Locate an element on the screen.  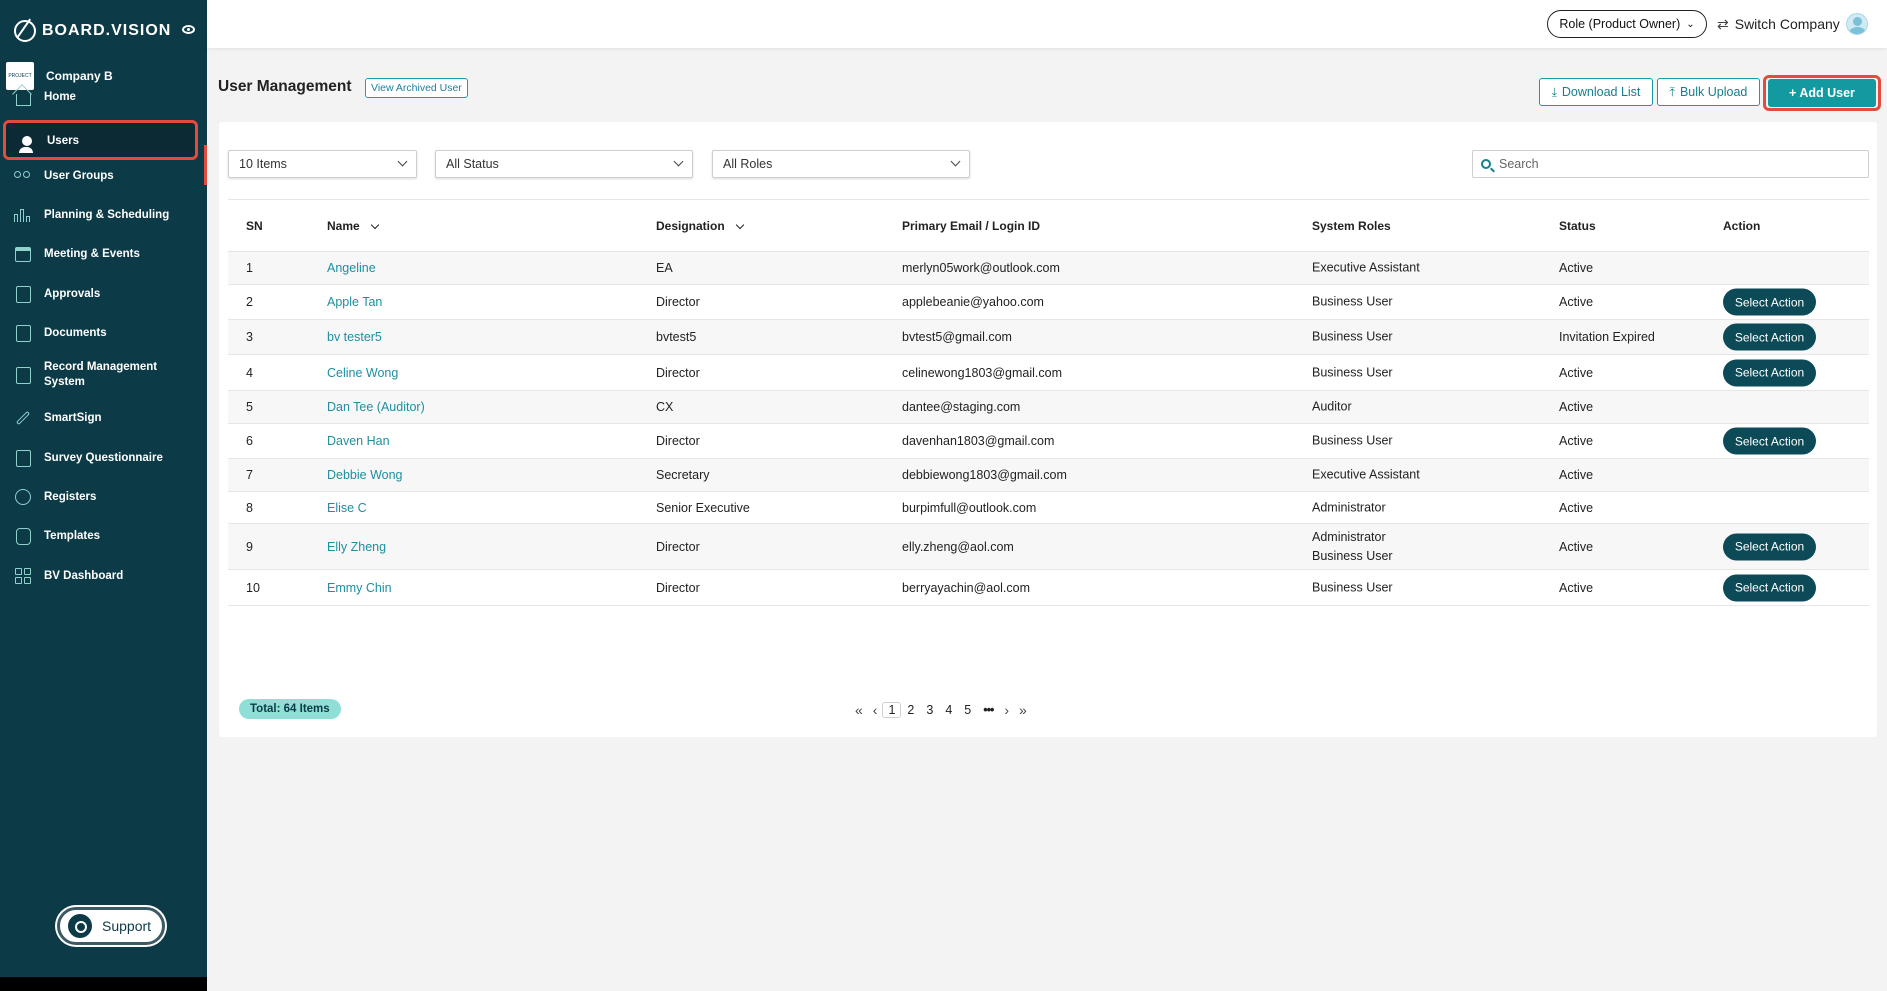
brand-logo: BOARD.VISION is located at coordinates (92, 31).